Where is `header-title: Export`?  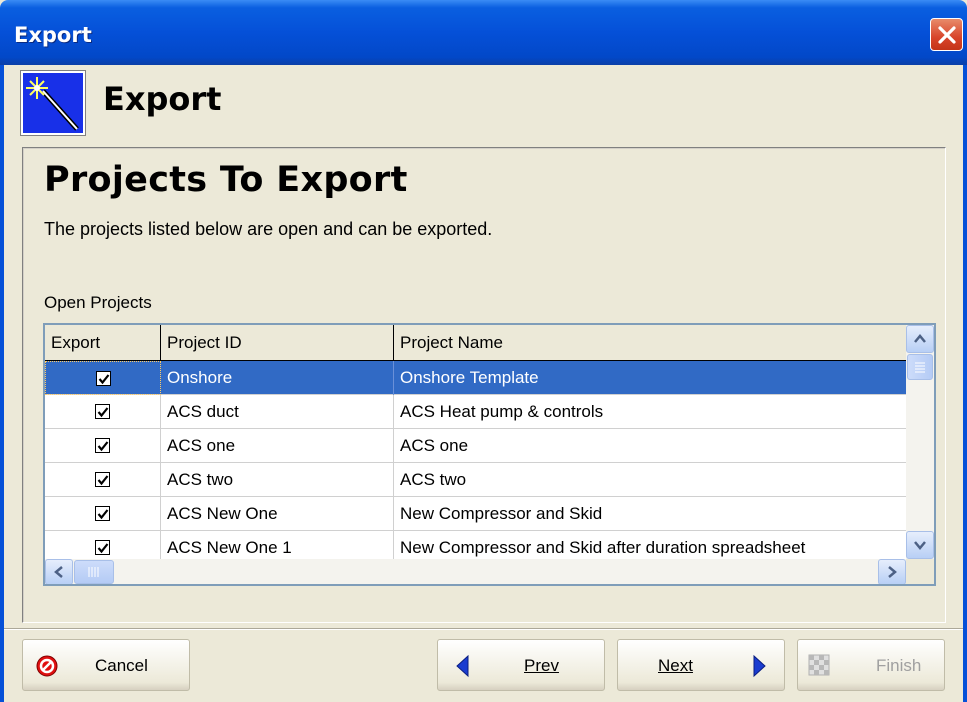 header-title: Export is located at coordinates (162, 99).